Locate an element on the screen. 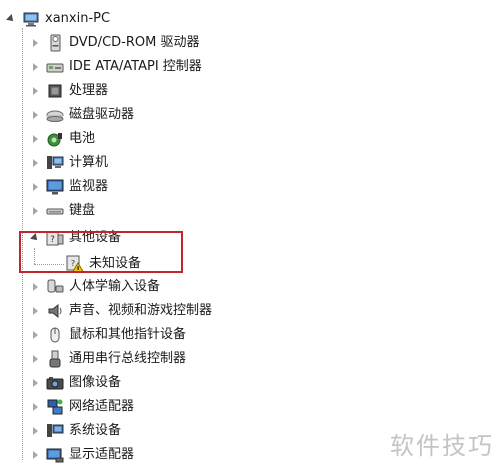 This screenshot has width=500, height=475. tree-item-label: IDE ATA/ATAPI 控制器 is located at coordinates (135, 66).